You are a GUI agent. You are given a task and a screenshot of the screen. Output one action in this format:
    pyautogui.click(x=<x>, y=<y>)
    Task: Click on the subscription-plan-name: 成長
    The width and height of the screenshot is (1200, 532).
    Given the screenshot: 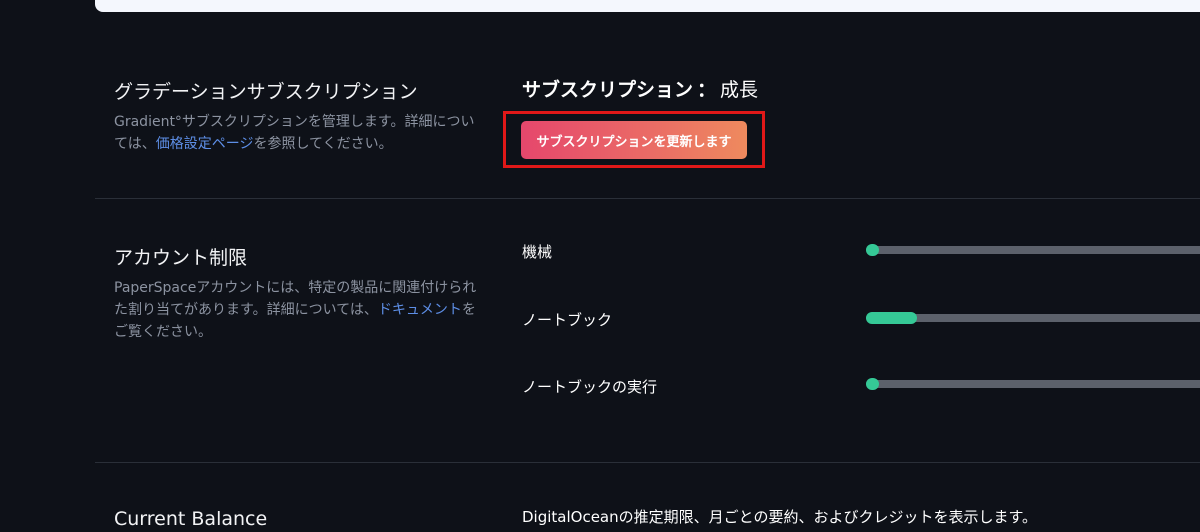 What is the action you would take?
    pyautogui.click(x=739, y=90)
    